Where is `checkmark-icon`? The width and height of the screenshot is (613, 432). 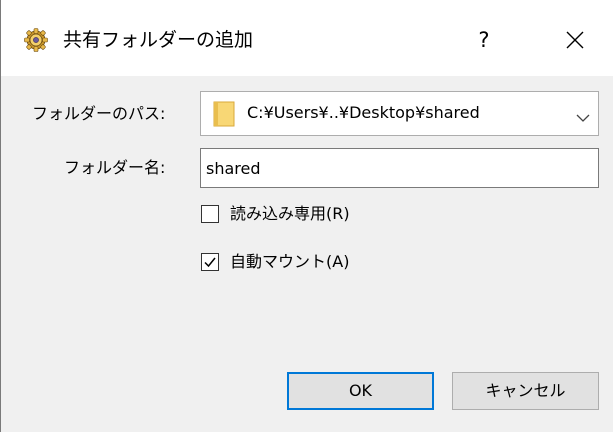
checkmark-icon is located at coordinates (210, 262).